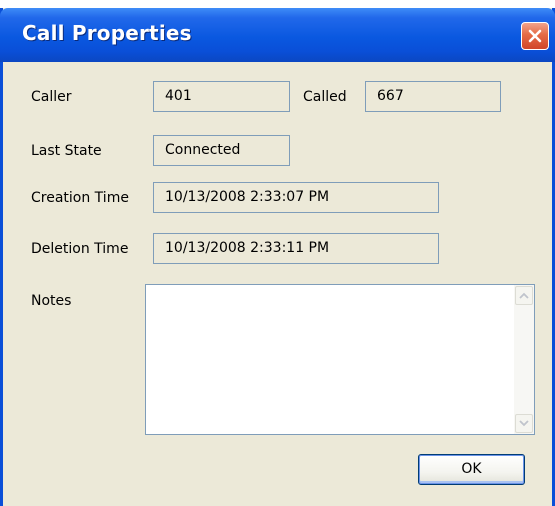  I want to click on close-button, so click(535, 36).